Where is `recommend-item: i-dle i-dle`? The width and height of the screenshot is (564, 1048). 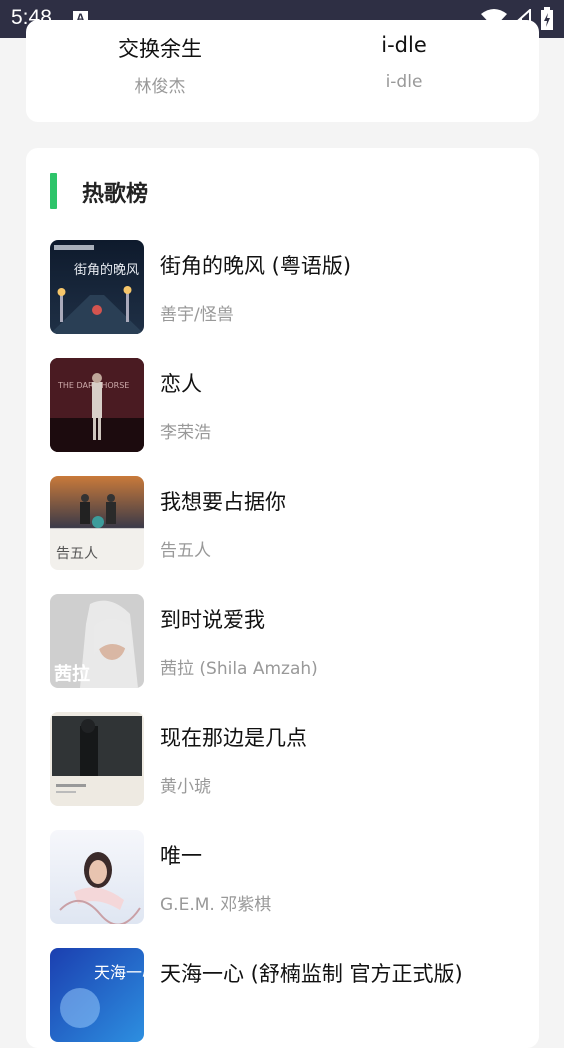 recommend-item: i-dle i-dle is located at coordinates (404, 71).